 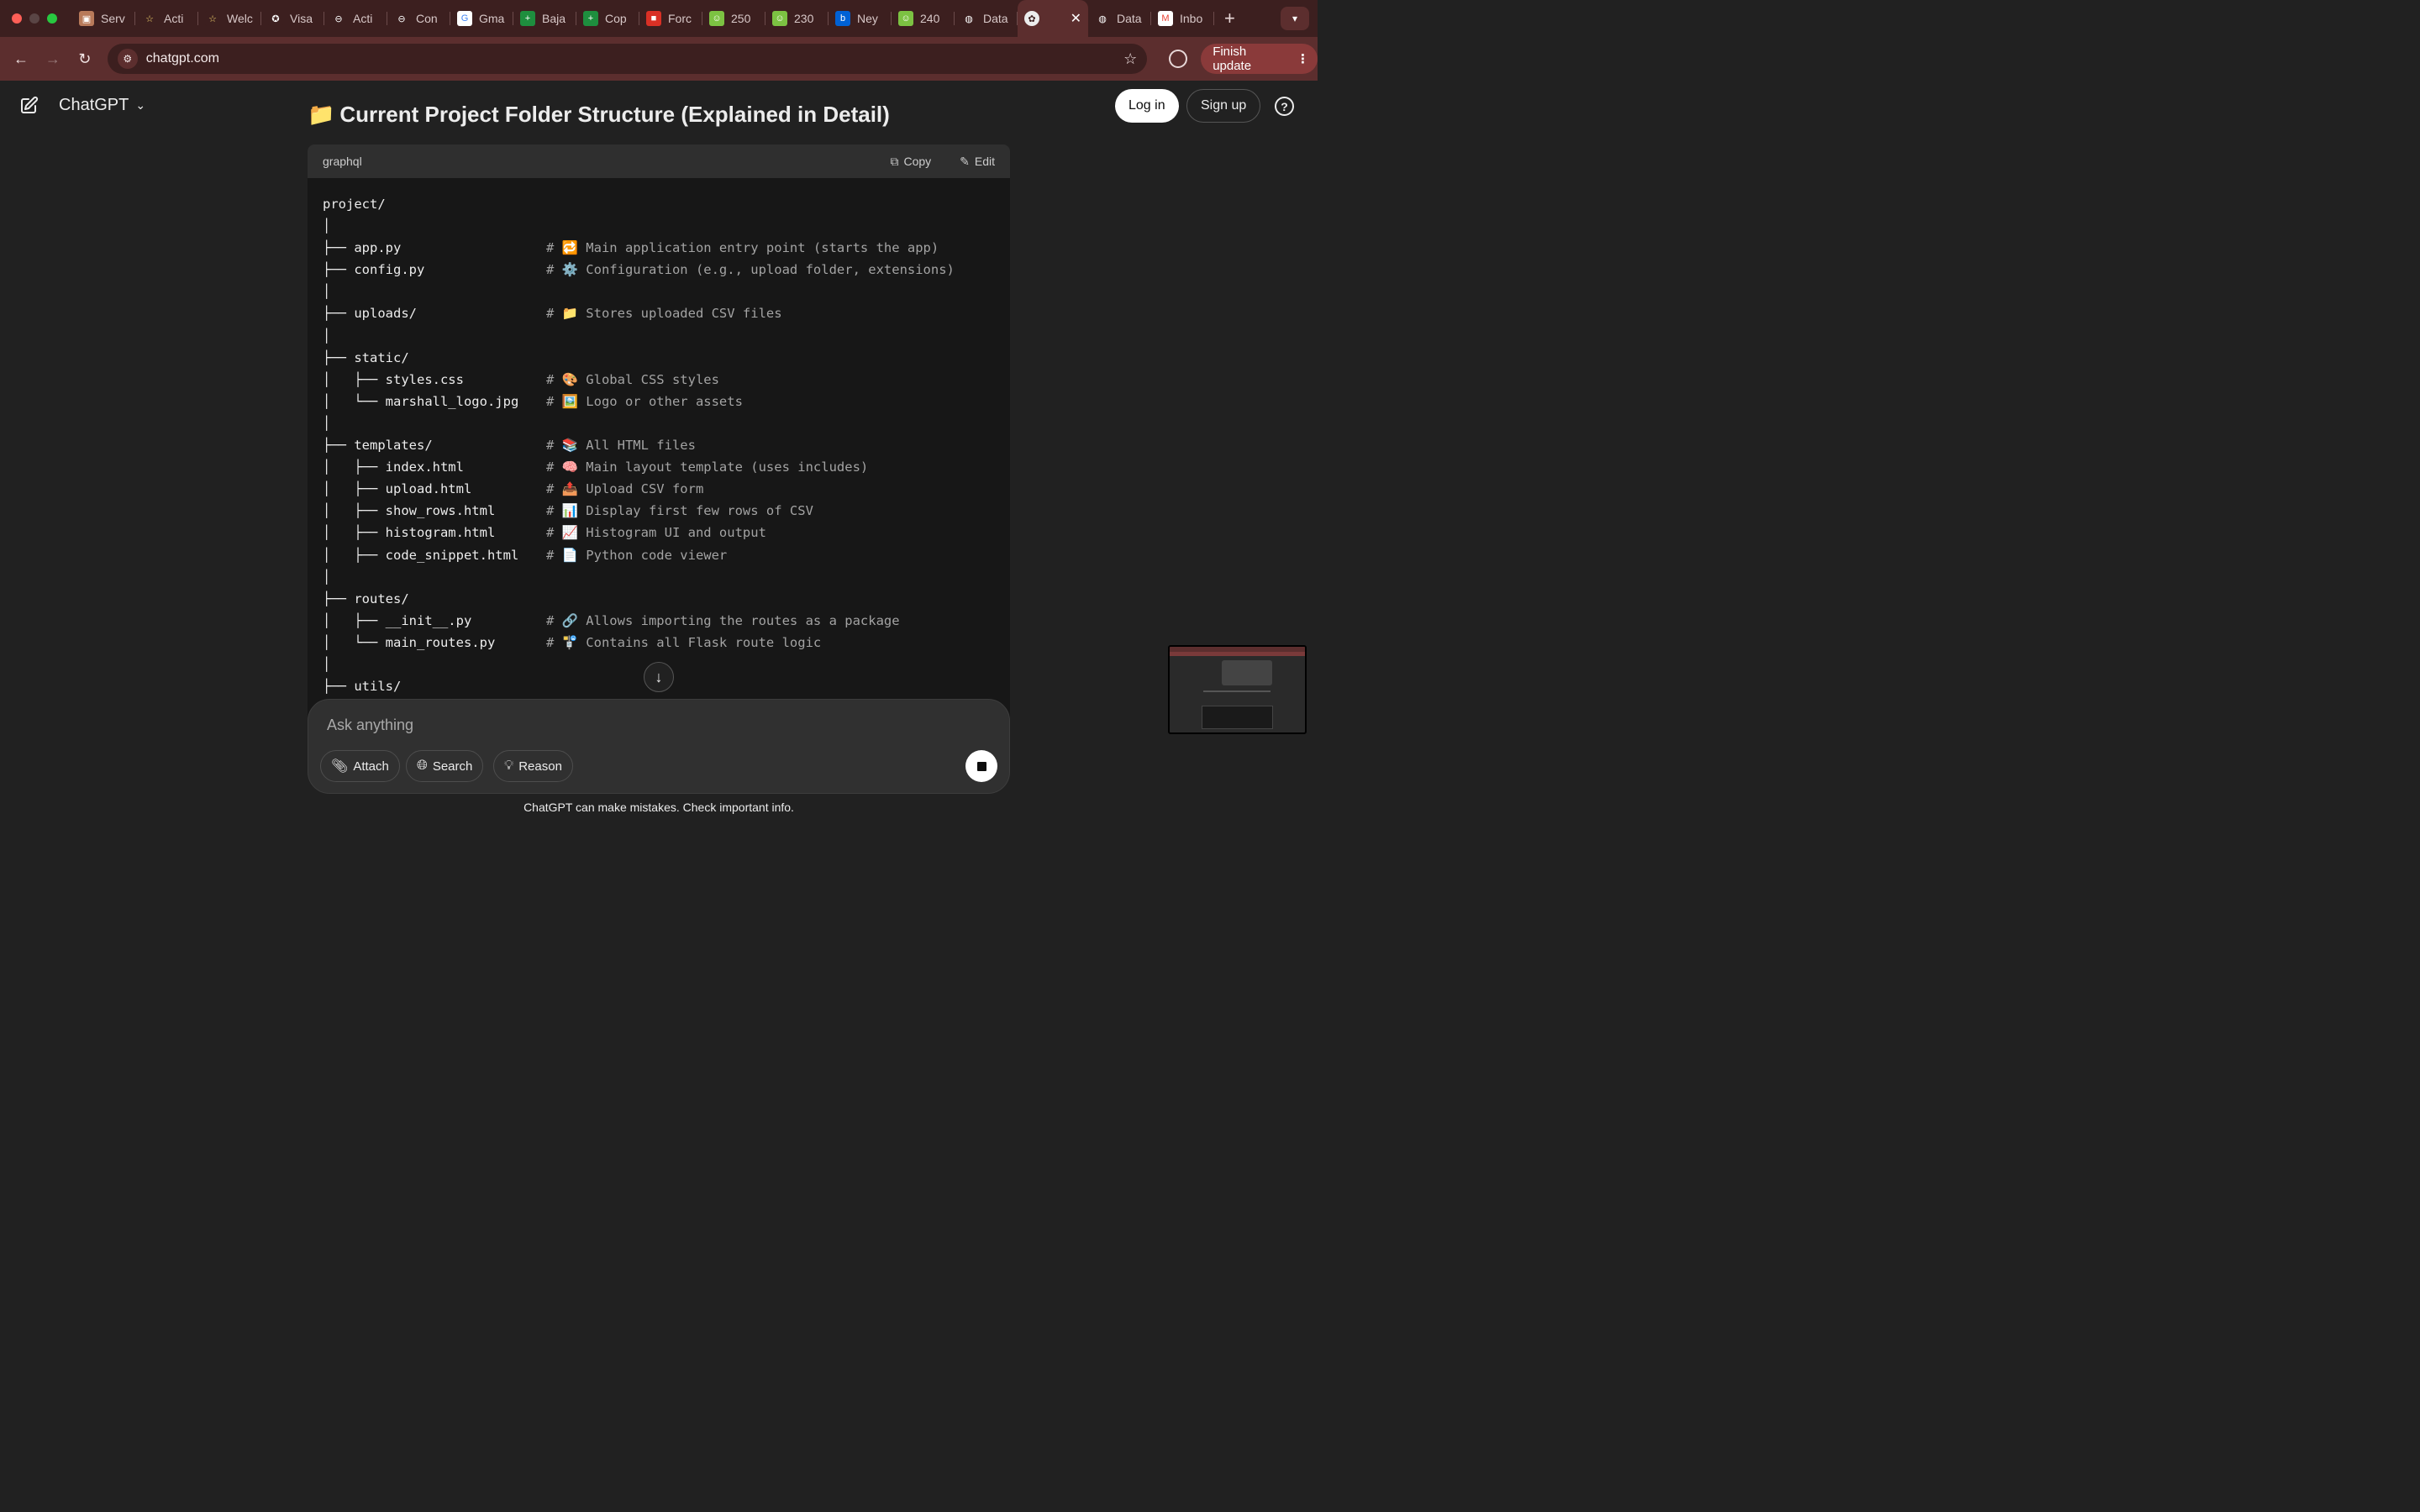 What do you see at coordinates (53, 59) in the screenshot?
I see `forward-arrow-icon: →` at bounding box center [53, 59].